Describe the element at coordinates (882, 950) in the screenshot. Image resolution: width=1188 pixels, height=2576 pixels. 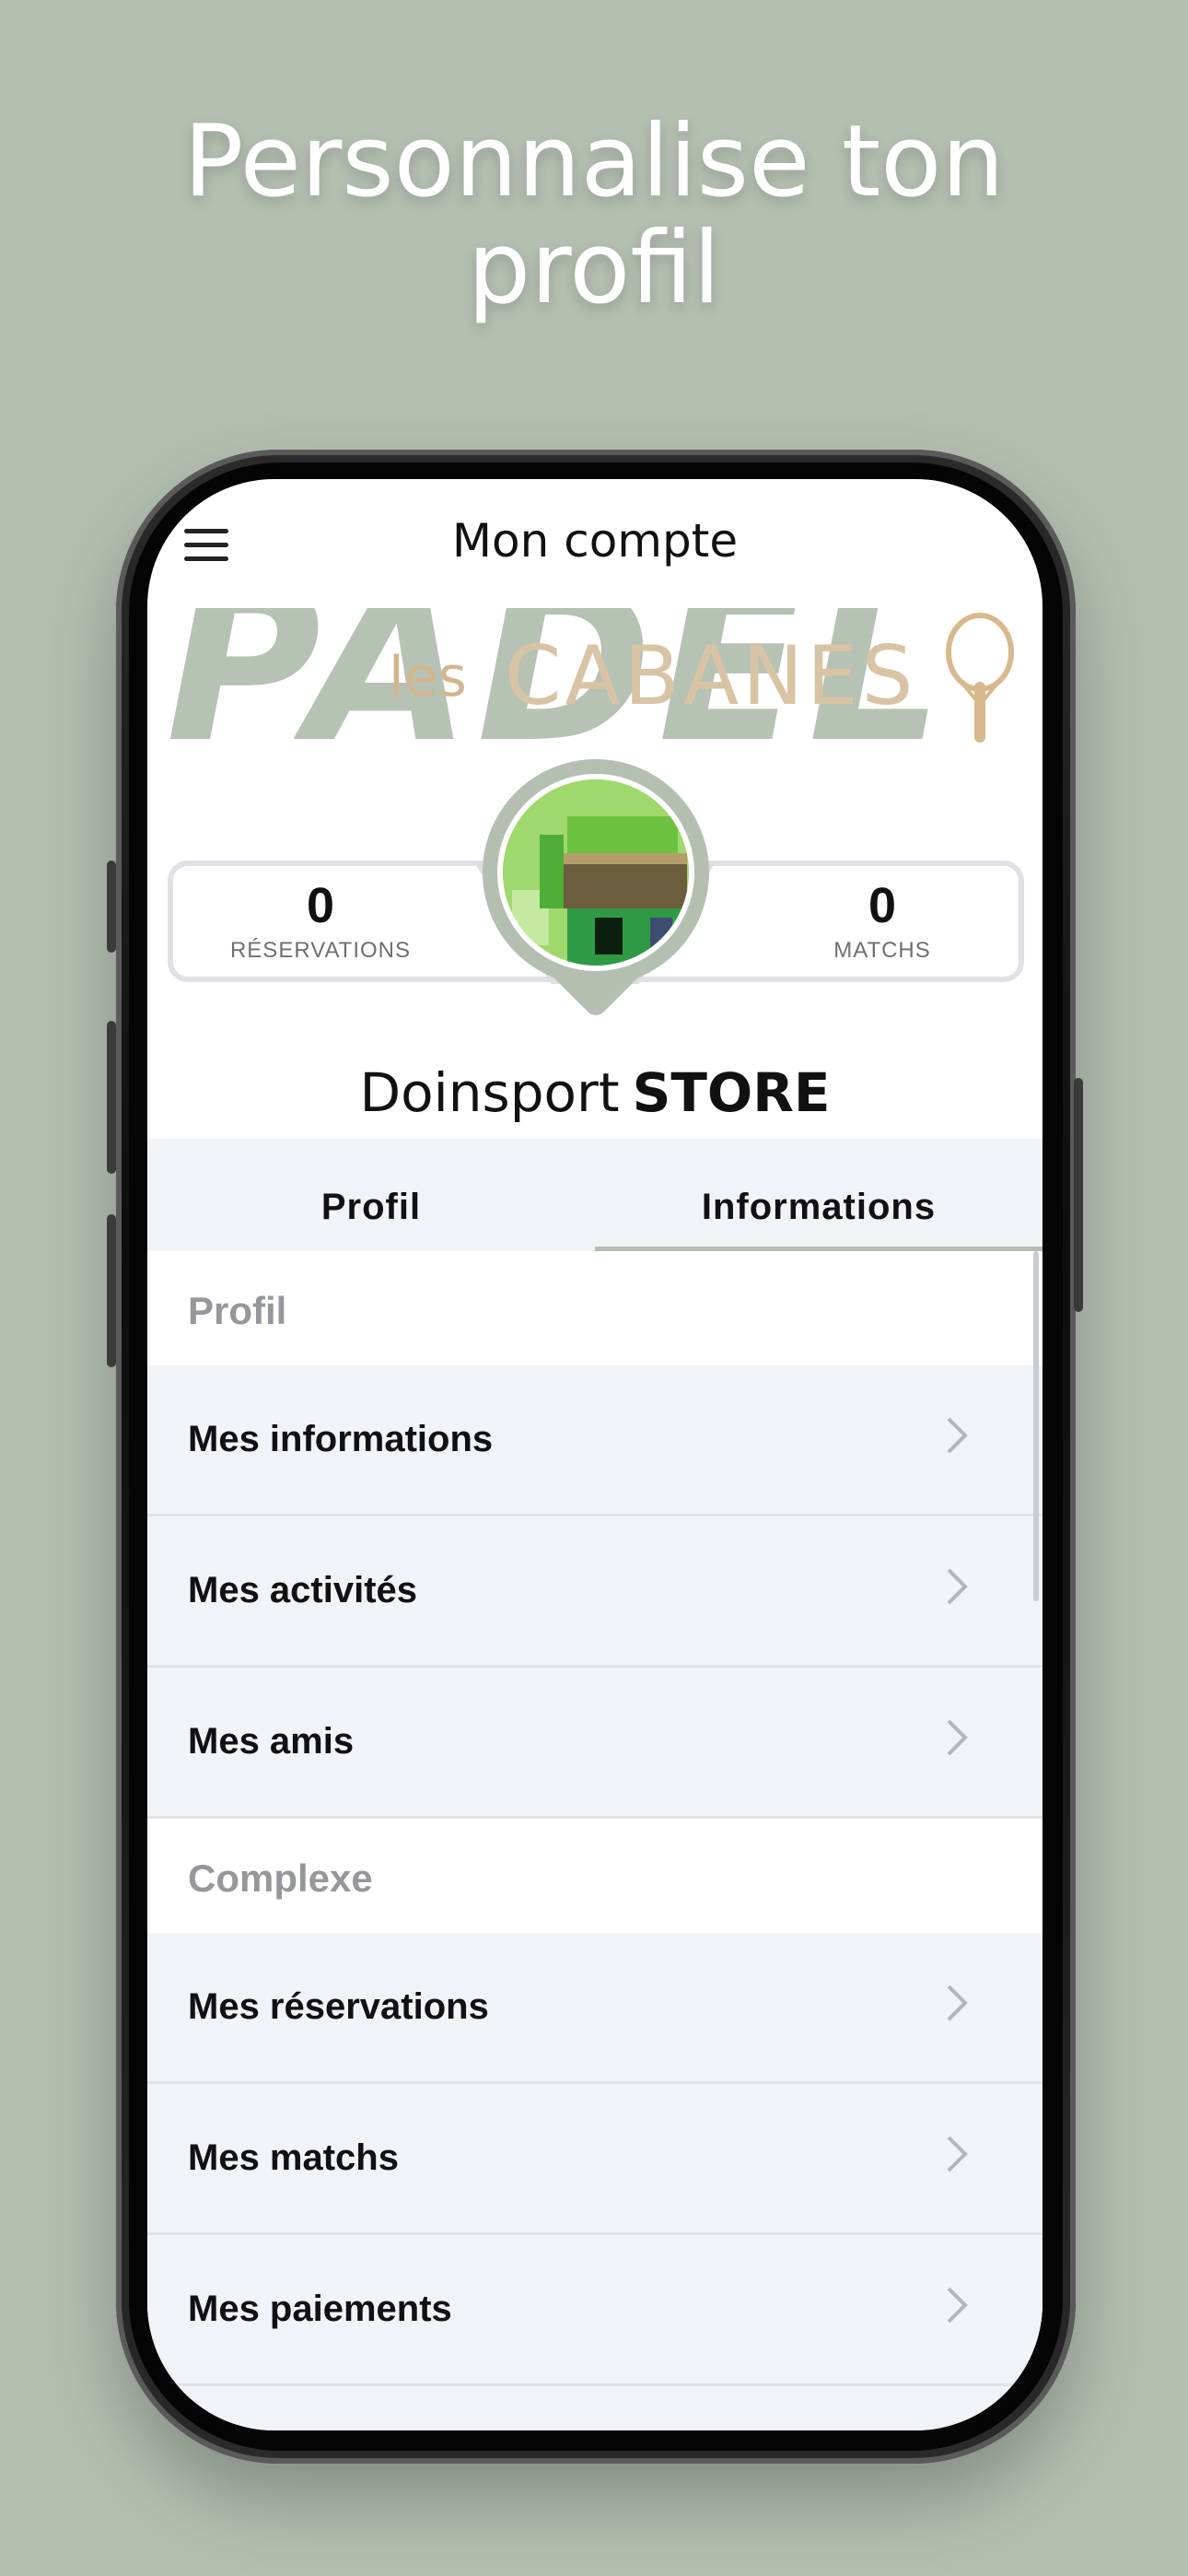
I see `stat-matchs-label: MATCHS` at that location.